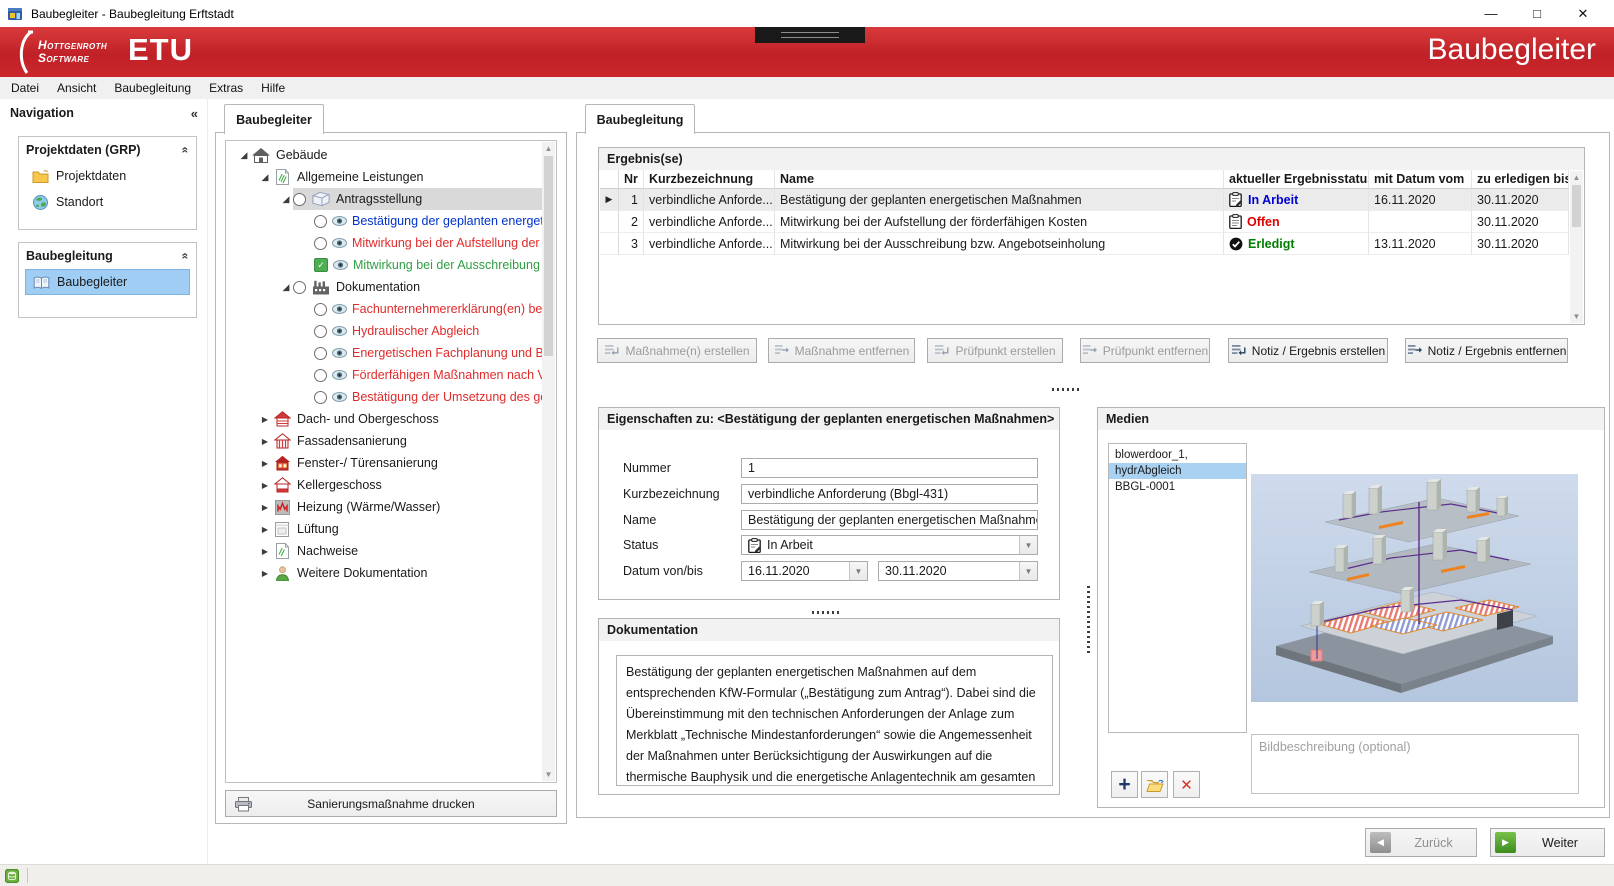 Image resolution: width=1614 pixels, height=886 pixels. Describe the element at coordinates (548, 774) in the screenshot. I see `scroll-down-icon: ▼` at that location.